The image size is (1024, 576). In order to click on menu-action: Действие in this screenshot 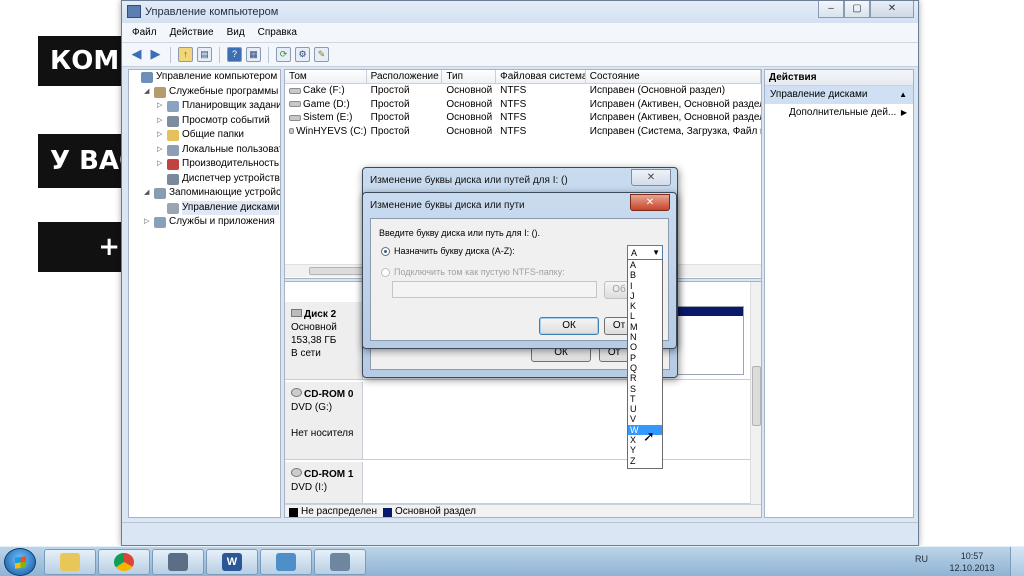, I will do `click(192, 32)`.